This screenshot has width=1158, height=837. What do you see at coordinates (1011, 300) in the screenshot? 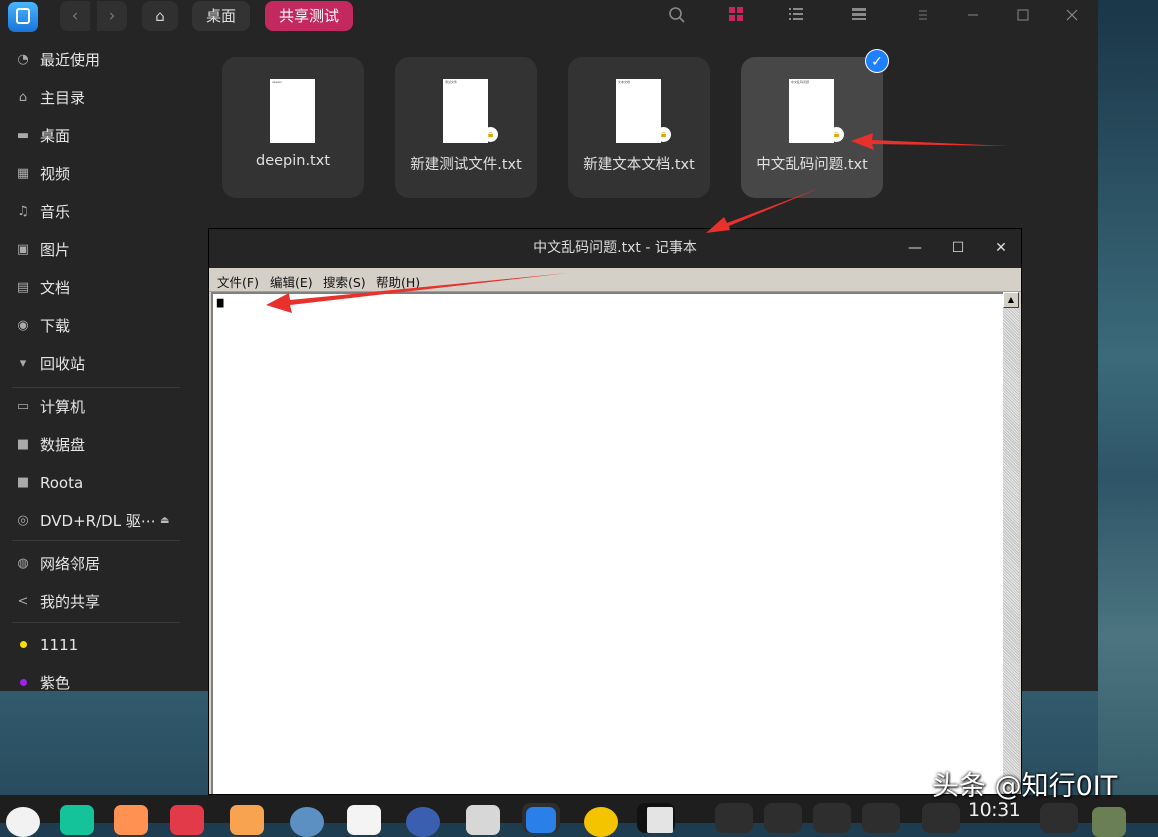
I see `scroll-up-icon: ▲` at bounding box center [1011, 300].